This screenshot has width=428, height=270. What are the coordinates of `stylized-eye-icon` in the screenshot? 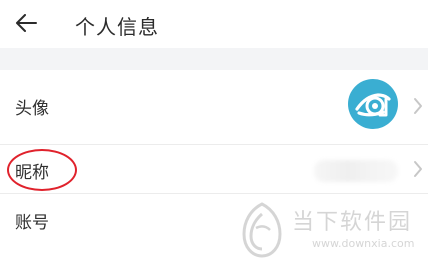 It's located at (373, 105).